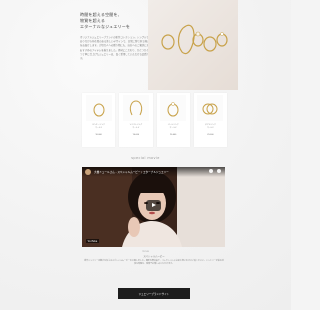 The width and height of the screenshot is (320, 310). What do you see at coordinates (173, 126) in the screenshot?
I see `product-name: パールリング ゴールド` at bounding box center [173, 126].